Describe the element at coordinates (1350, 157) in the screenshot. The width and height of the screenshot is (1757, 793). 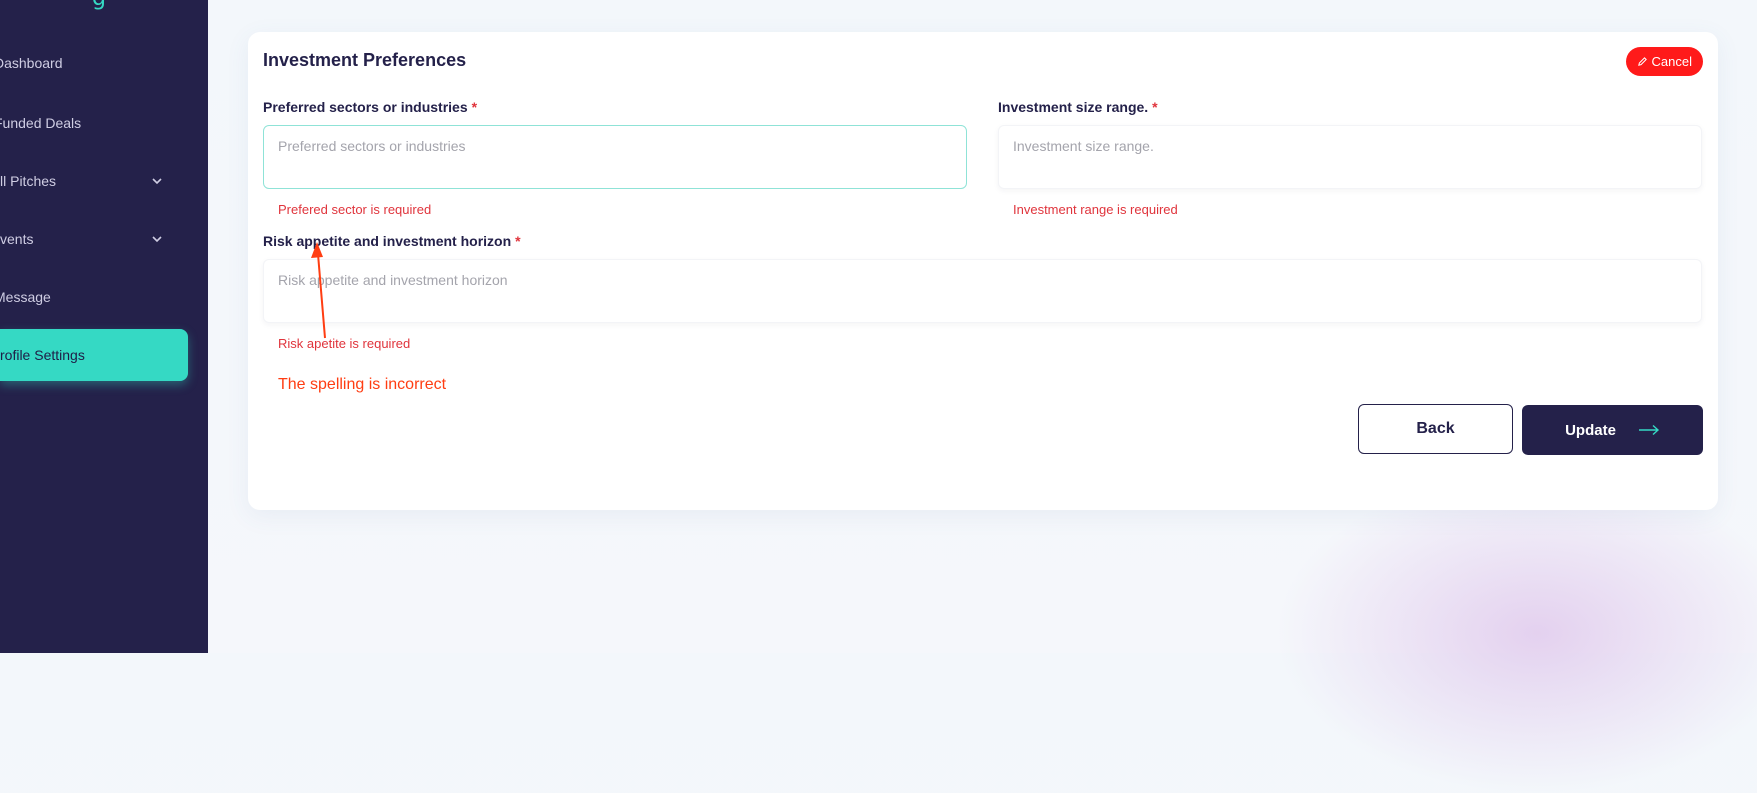
I see `size-range-input` at that location.